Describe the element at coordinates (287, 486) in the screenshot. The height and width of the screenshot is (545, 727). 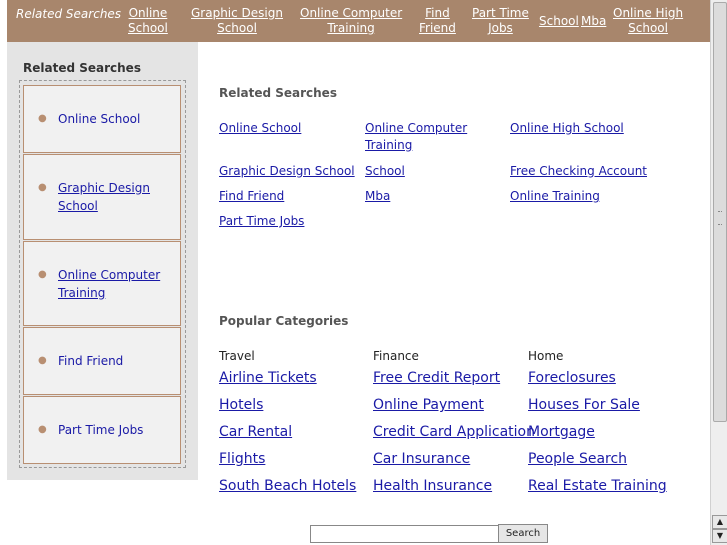
I see `category-link: South Beach Hotels` at that location.